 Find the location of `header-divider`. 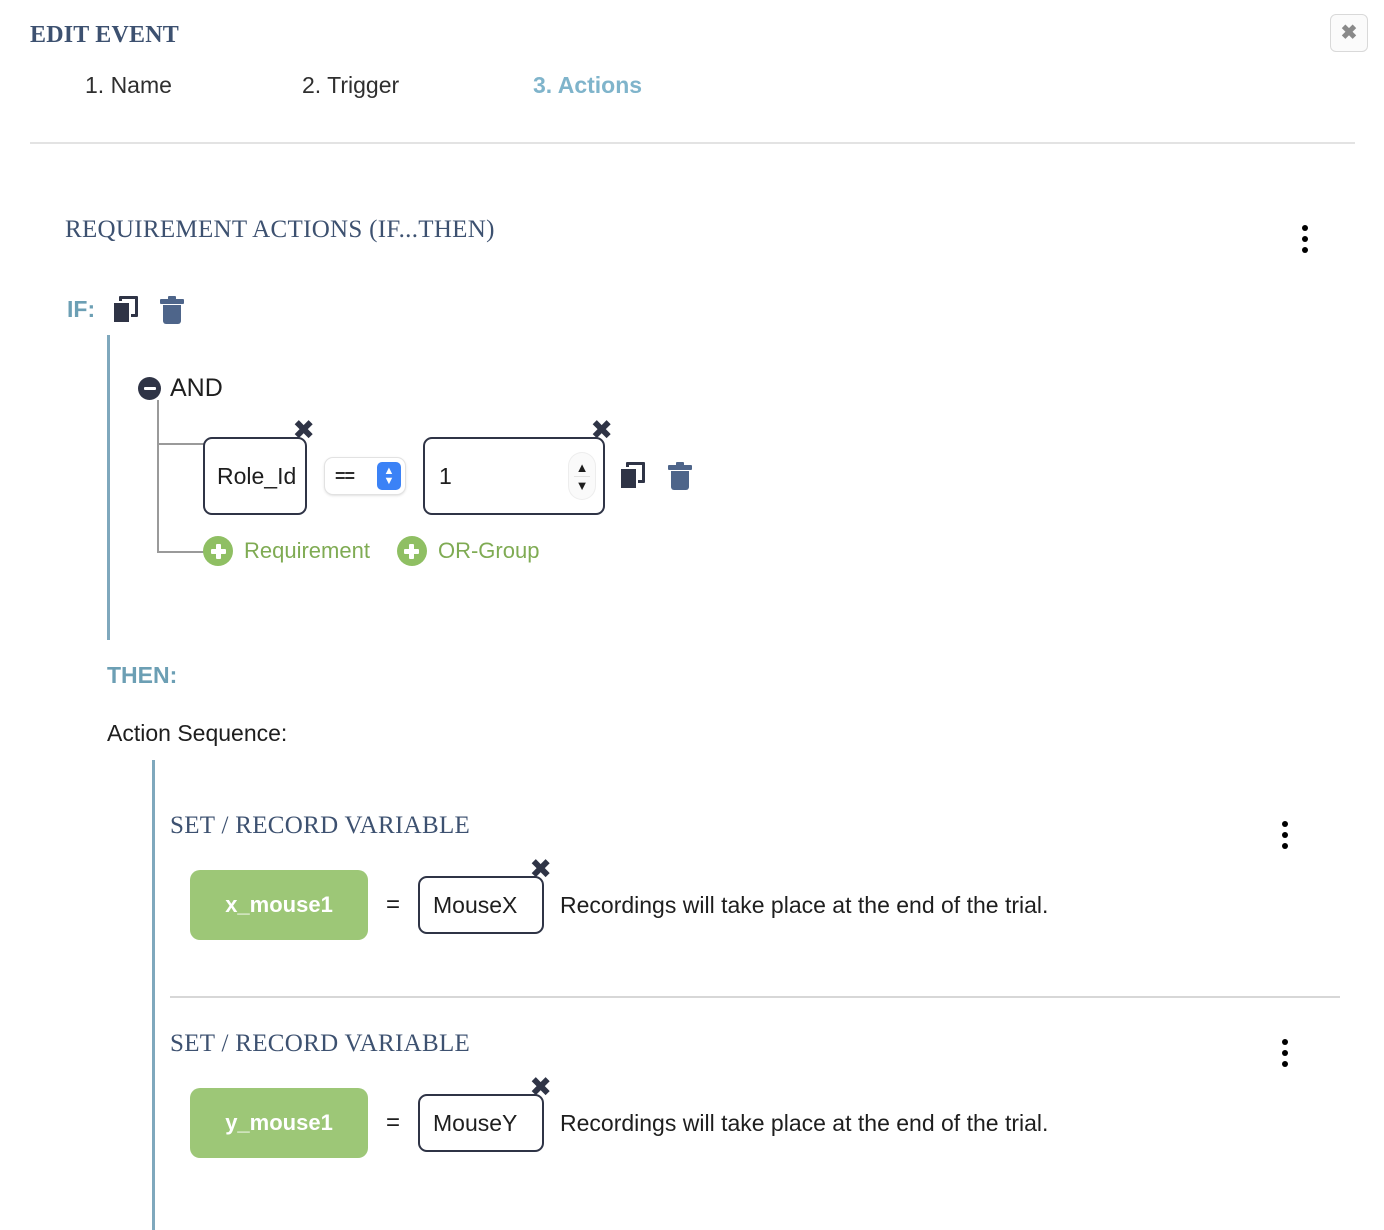

header-divider is located at coordinates (692, 143).